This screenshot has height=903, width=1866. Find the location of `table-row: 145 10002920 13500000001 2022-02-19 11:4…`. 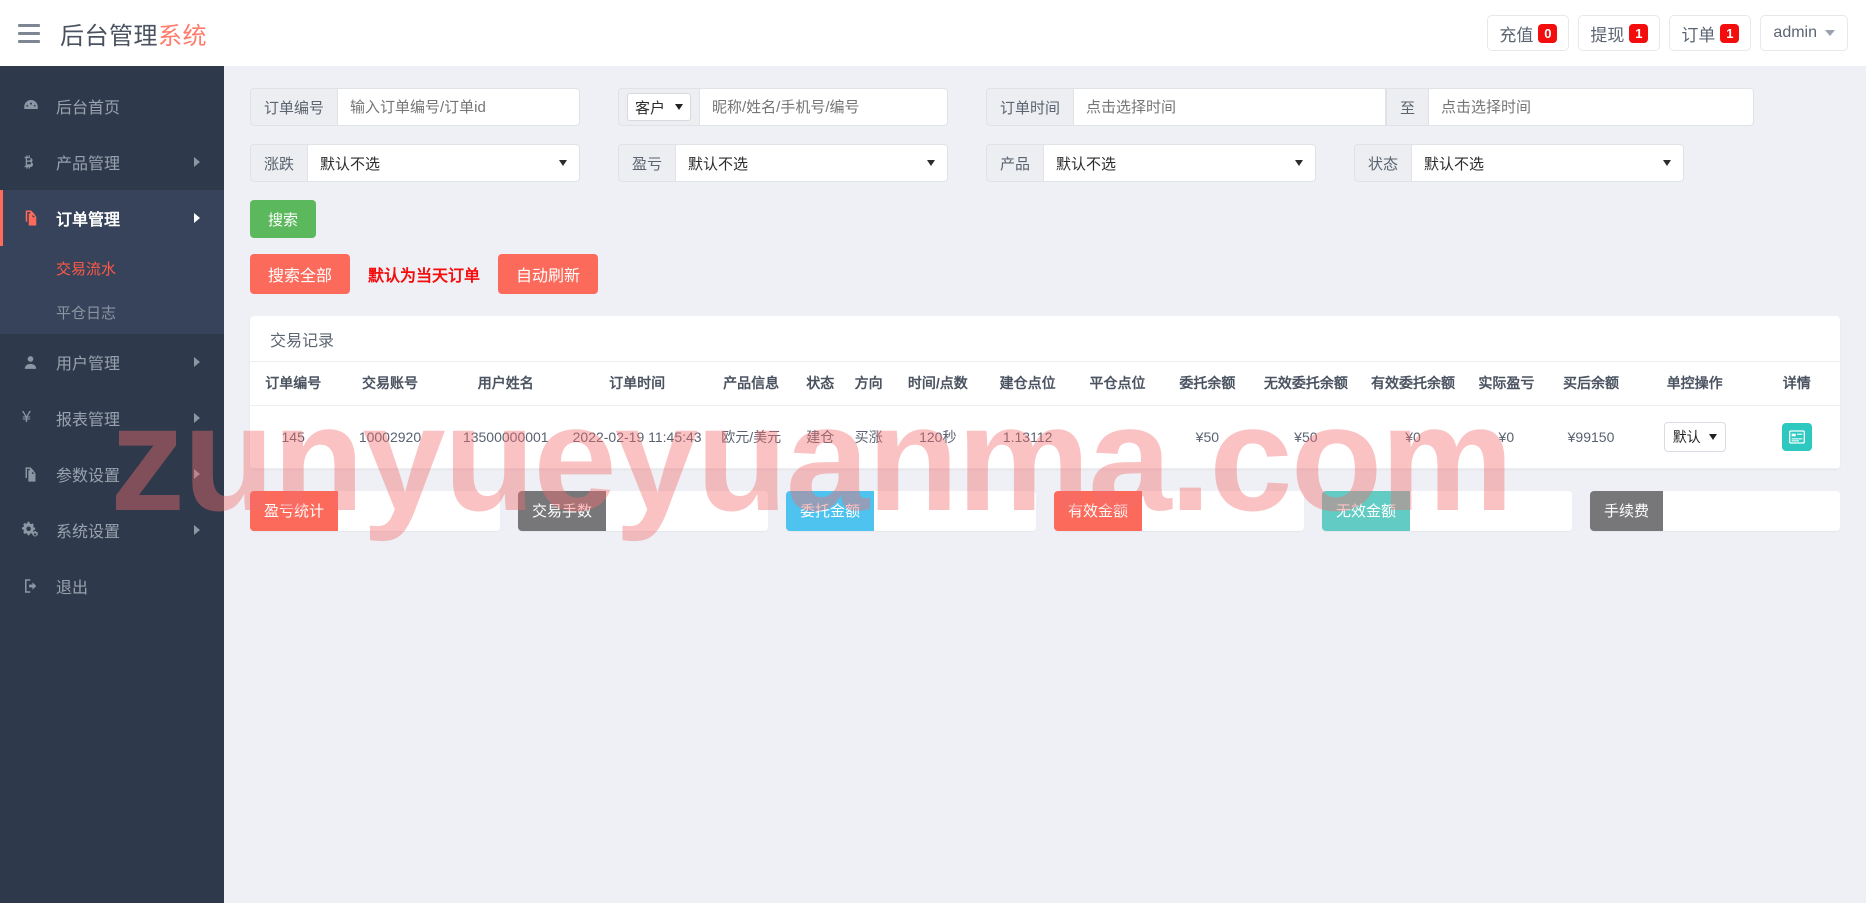

table-row: 145 10002920 13500000001 2022-02-19 11:4… is located at coordinates (1045, 437).